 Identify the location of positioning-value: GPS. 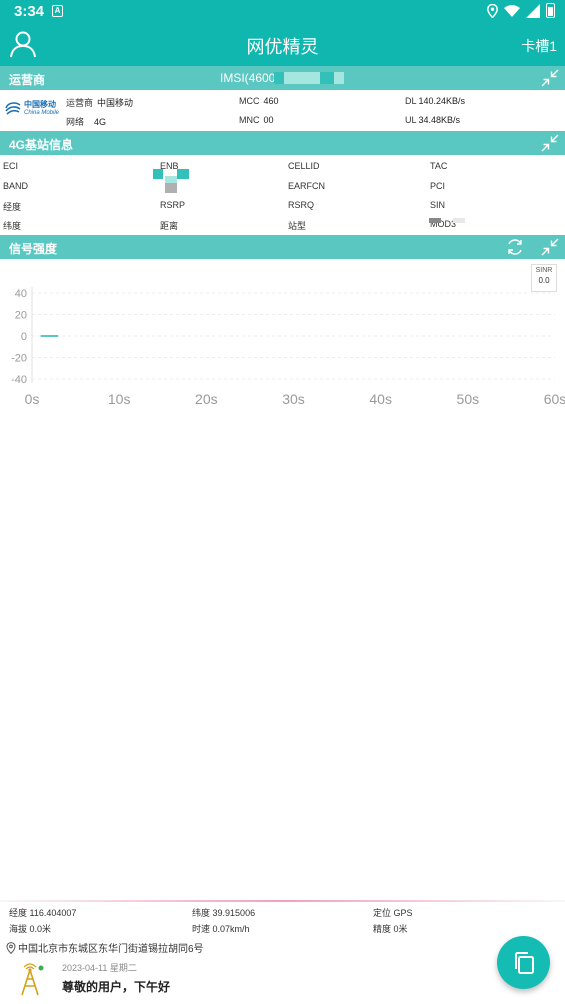
(403, 913).